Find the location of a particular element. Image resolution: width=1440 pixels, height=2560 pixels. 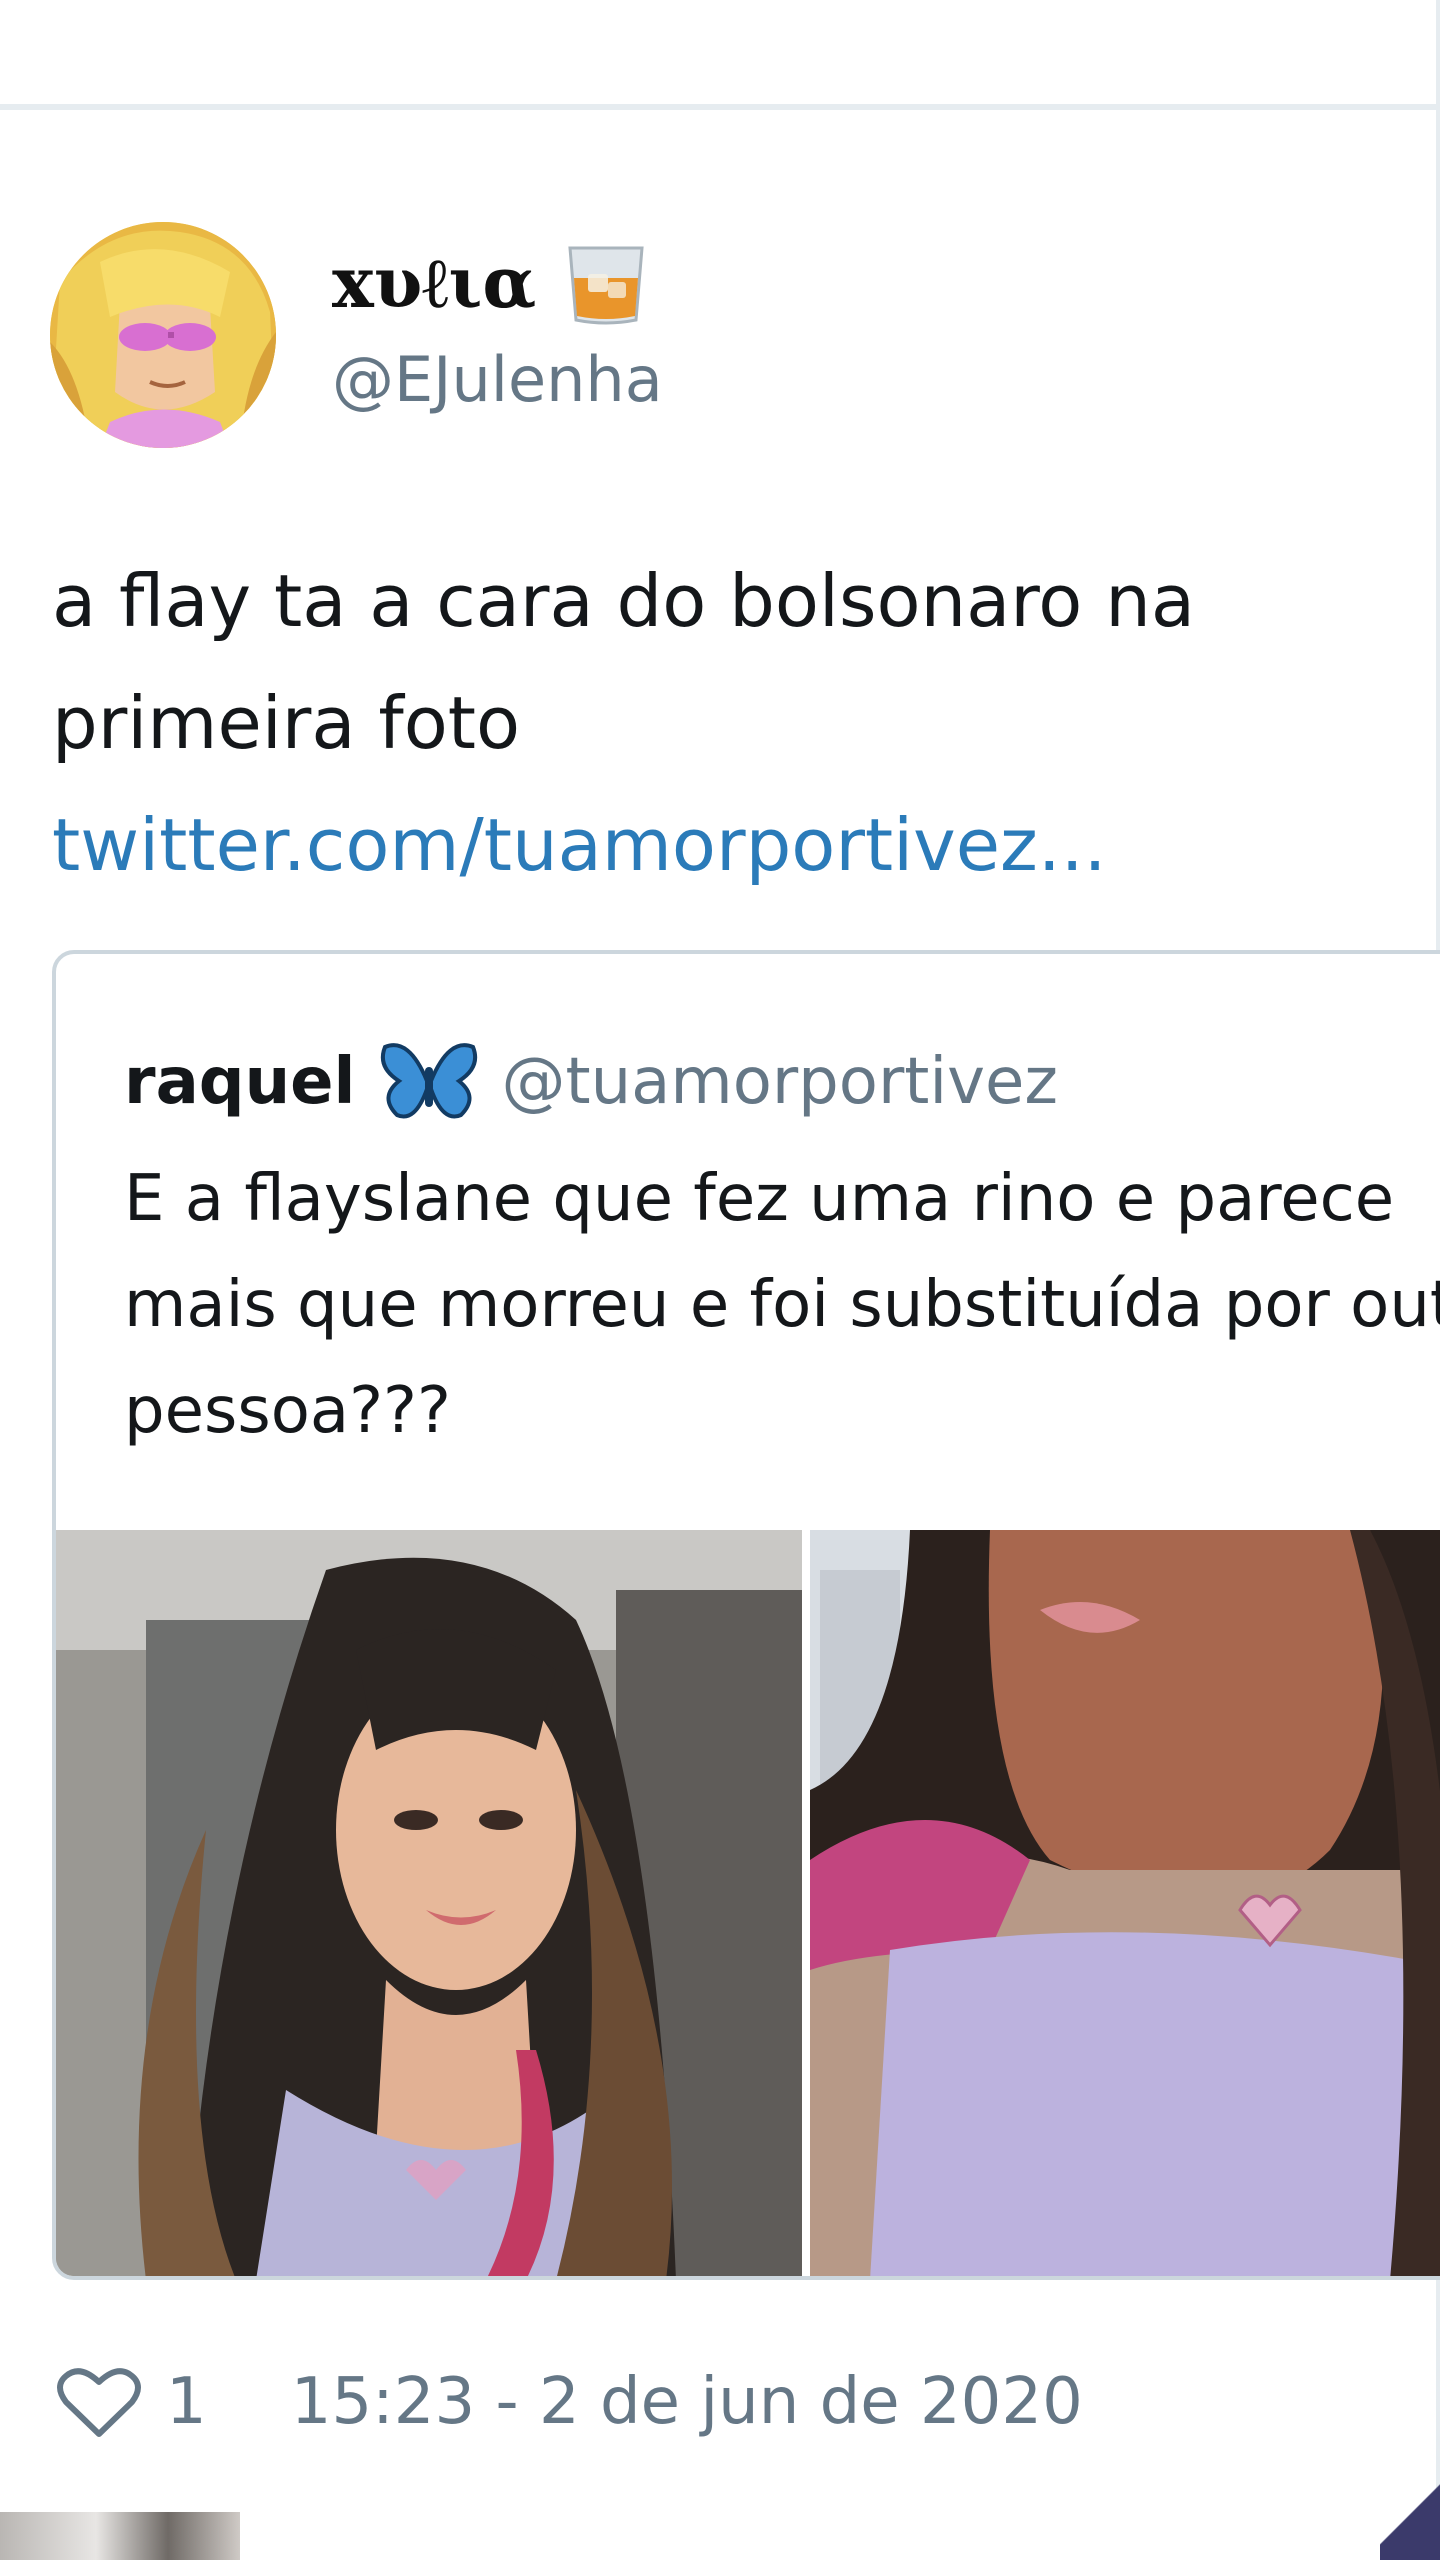

display-name: xυℓια is located at coordinates (490, 283).